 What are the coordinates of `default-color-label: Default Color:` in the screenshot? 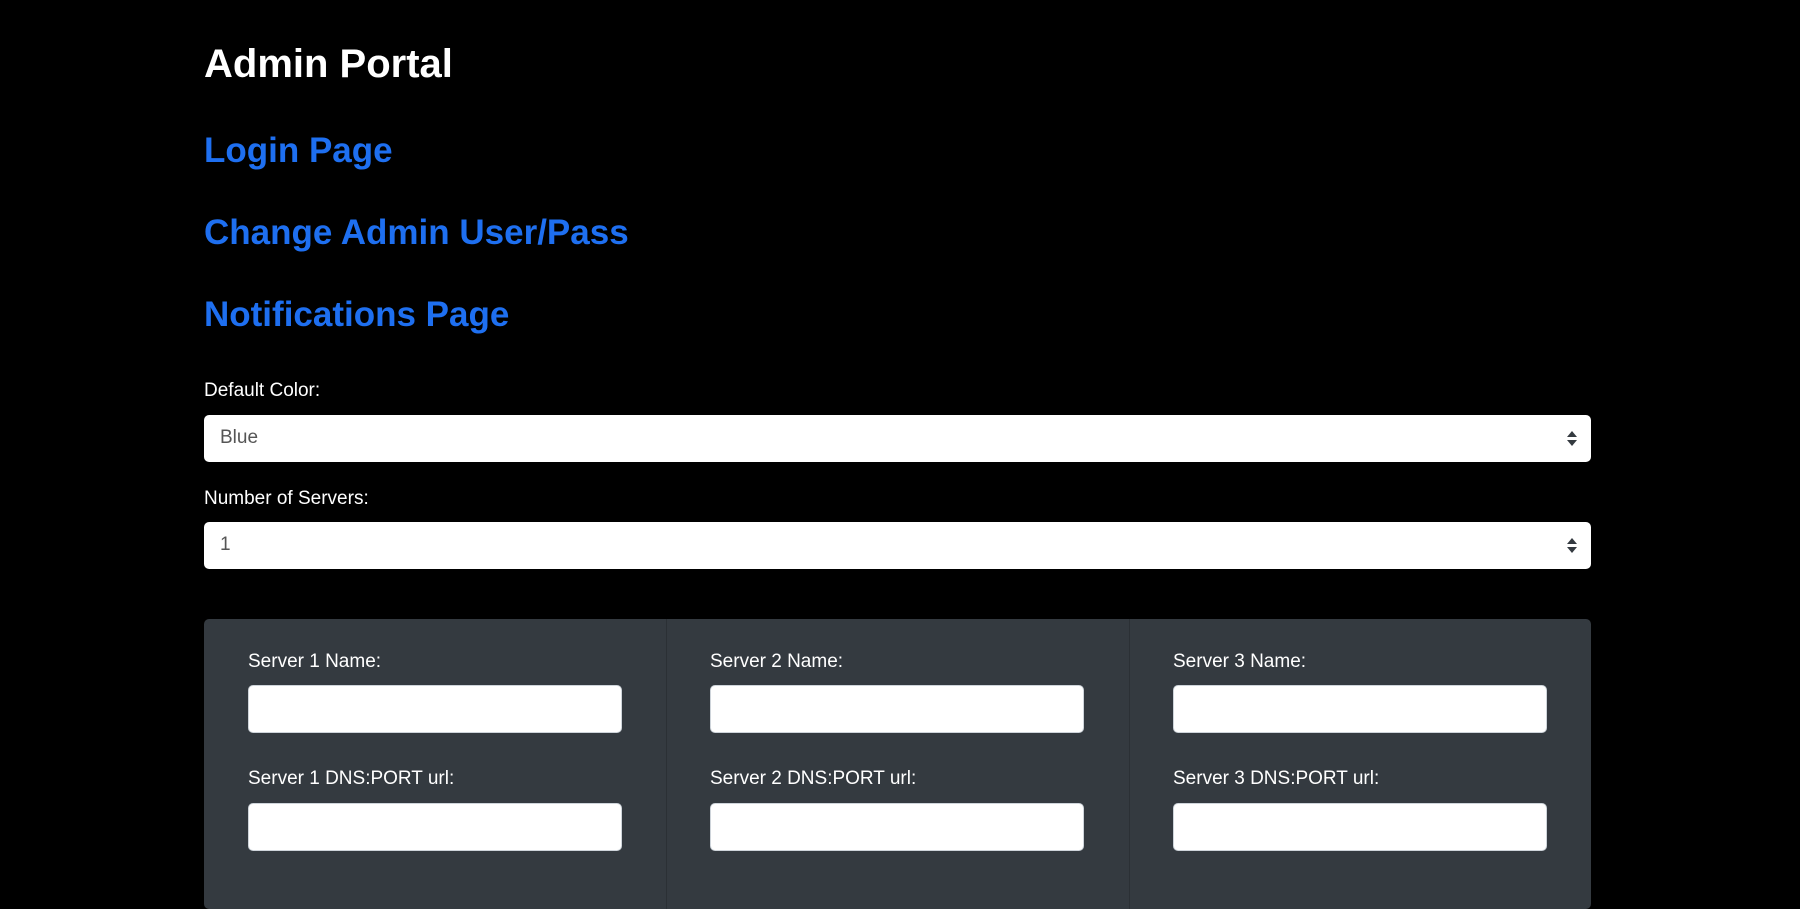 It's located at (262, 390).